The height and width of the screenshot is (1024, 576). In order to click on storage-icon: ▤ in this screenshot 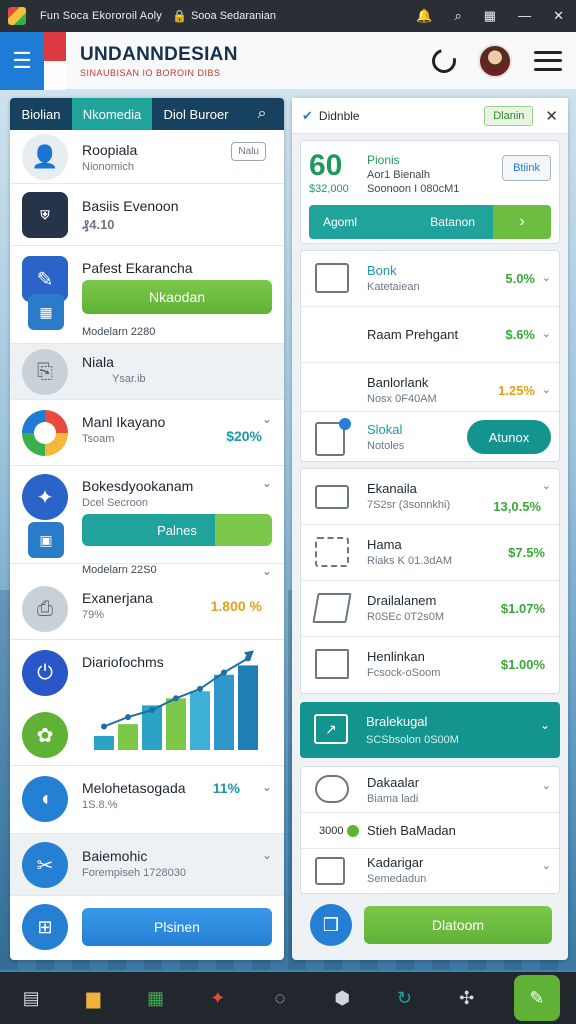, I will do `click(31, 998)`.